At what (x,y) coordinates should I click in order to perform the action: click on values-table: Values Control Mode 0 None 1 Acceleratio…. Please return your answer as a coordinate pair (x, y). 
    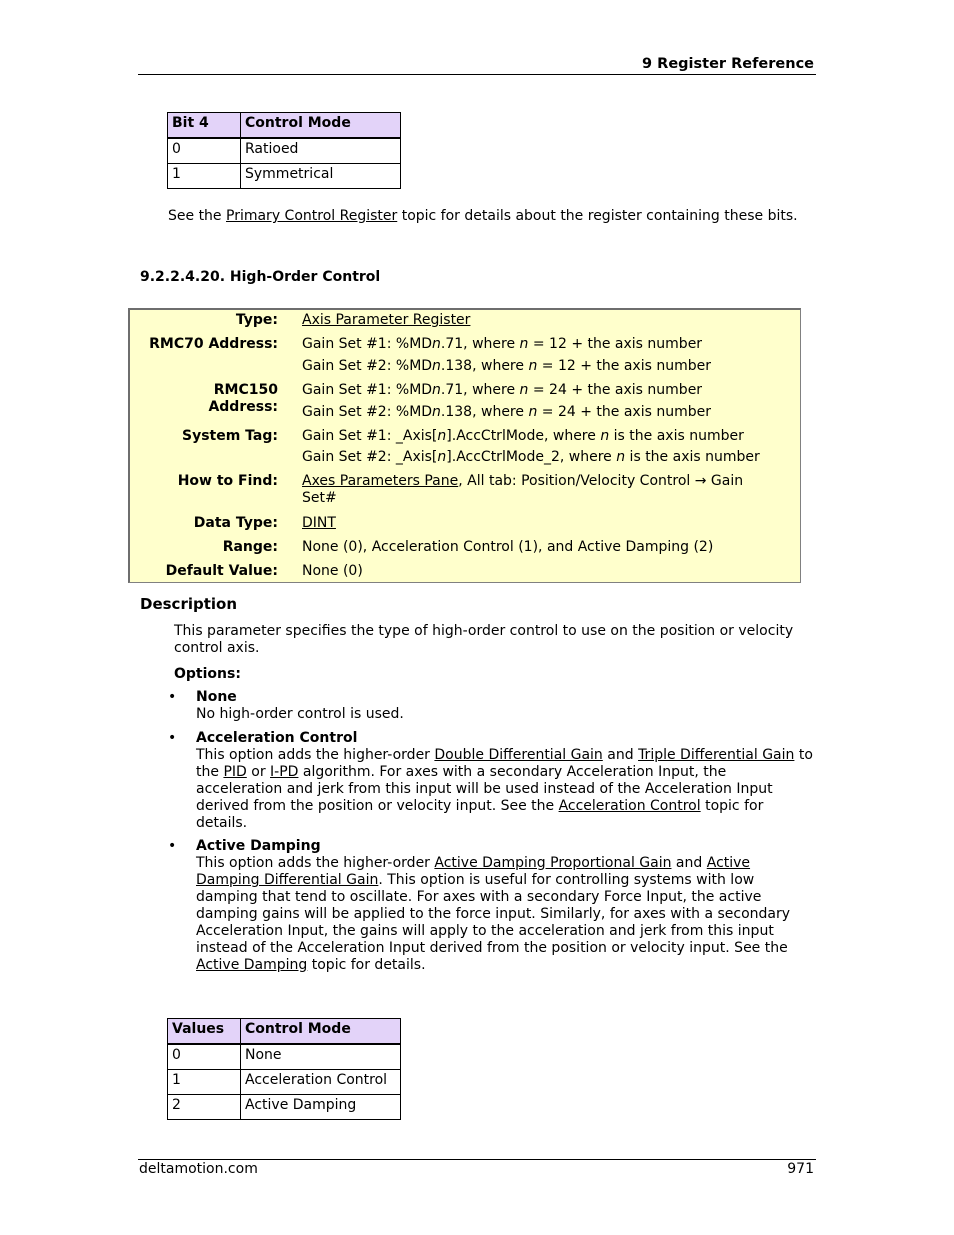
    Looking at the image, I should click on (284, 1069).